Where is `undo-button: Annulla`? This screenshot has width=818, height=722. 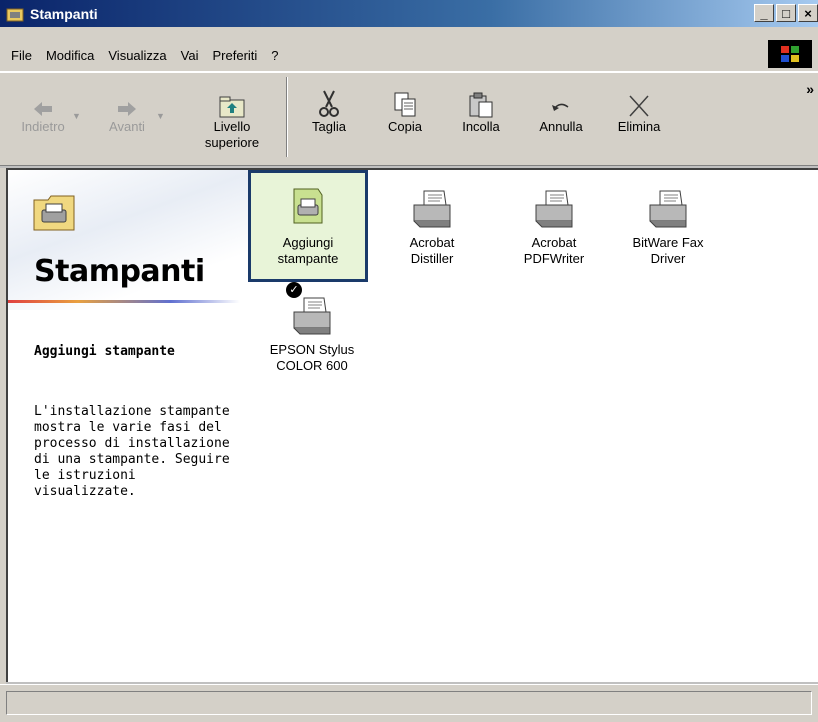 undo-button: Annulla is located at coordinates (561, 107).